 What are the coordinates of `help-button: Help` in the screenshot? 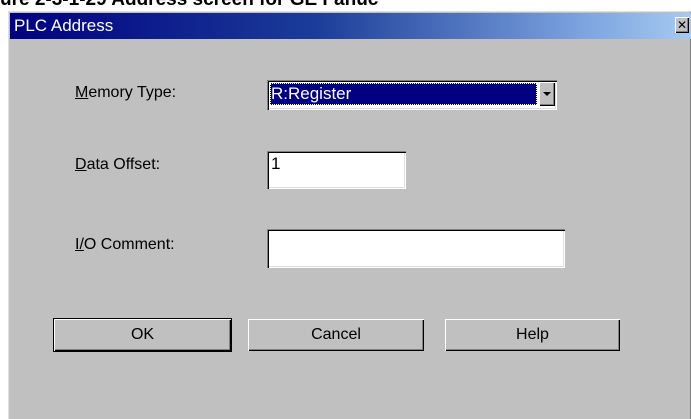 It's located at (532, 335).